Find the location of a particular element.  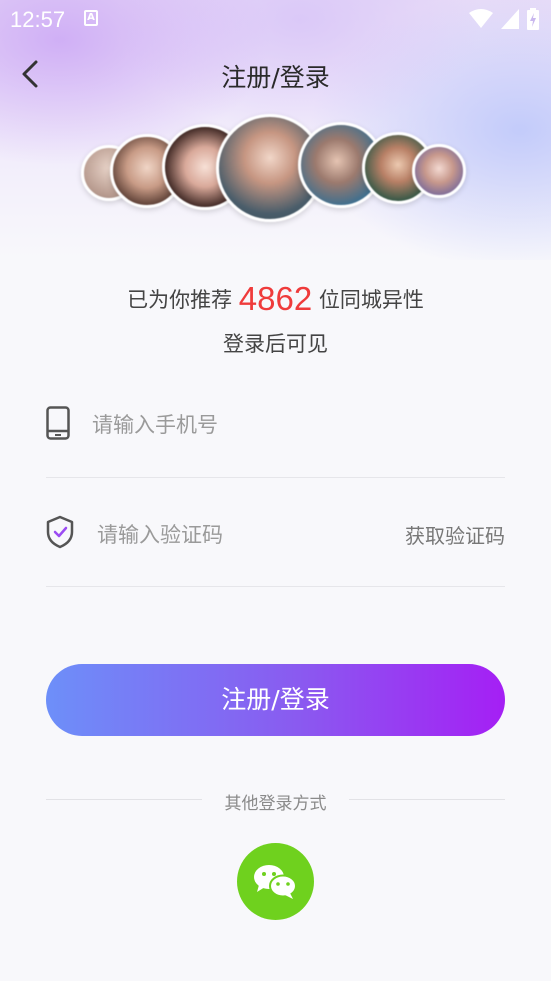

avatar-collage is located at coordinates (275, 175).